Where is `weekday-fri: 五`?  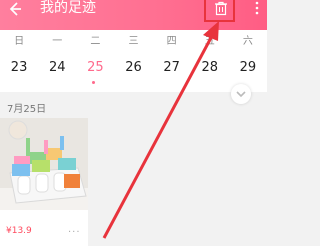 weekday-fri: 五 is located at coordinates (209, 41).